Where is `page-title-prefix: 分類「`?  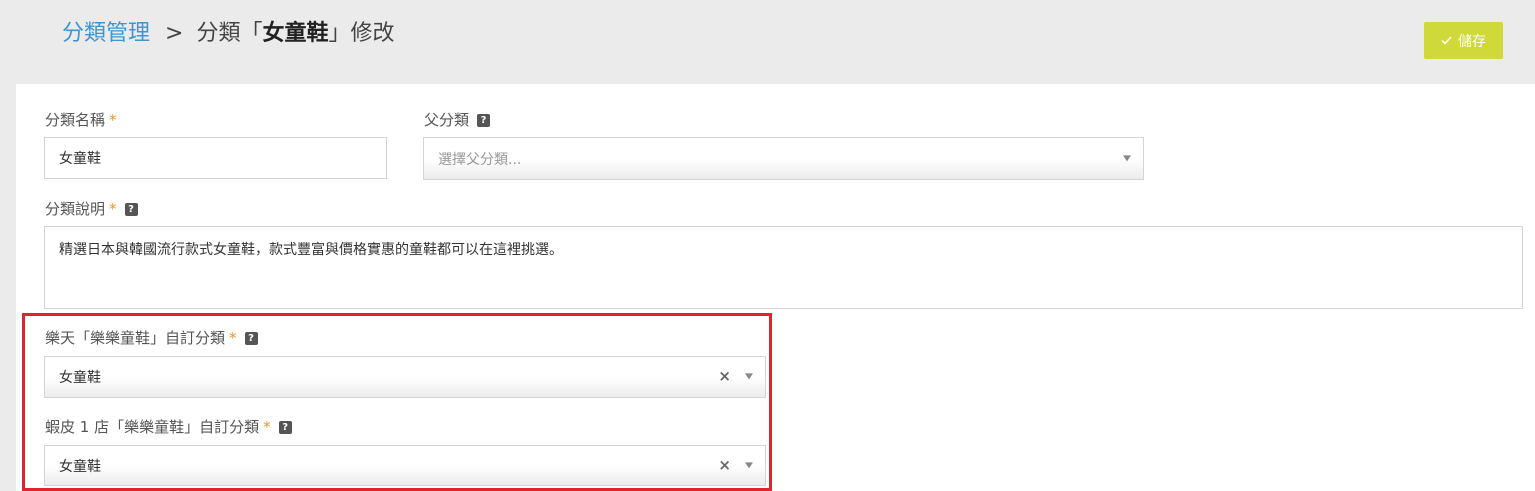 page-title-prefix: 分類「 is located at coordinates (229, 33).